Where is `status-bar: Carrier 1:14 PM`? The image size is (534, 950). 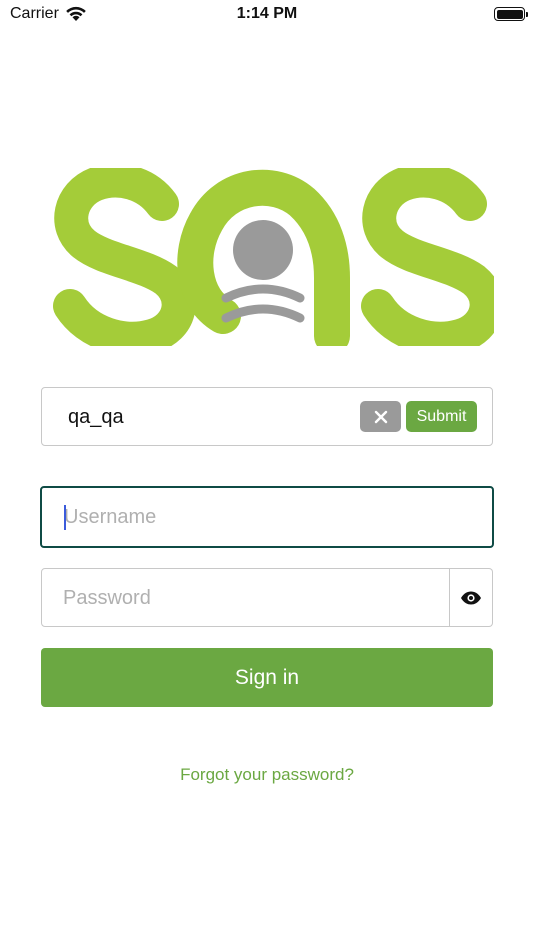 status-bar: Carrier 1:14 PM is located at coordinates (267, 15).